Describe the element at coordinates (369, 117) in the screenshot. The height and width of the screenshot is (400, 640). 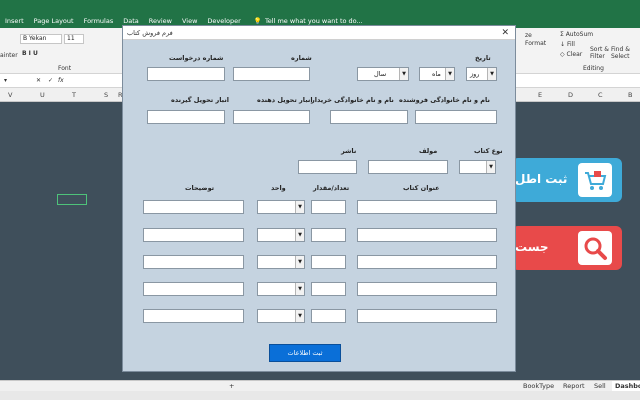
I see `buyer-field` at that location.